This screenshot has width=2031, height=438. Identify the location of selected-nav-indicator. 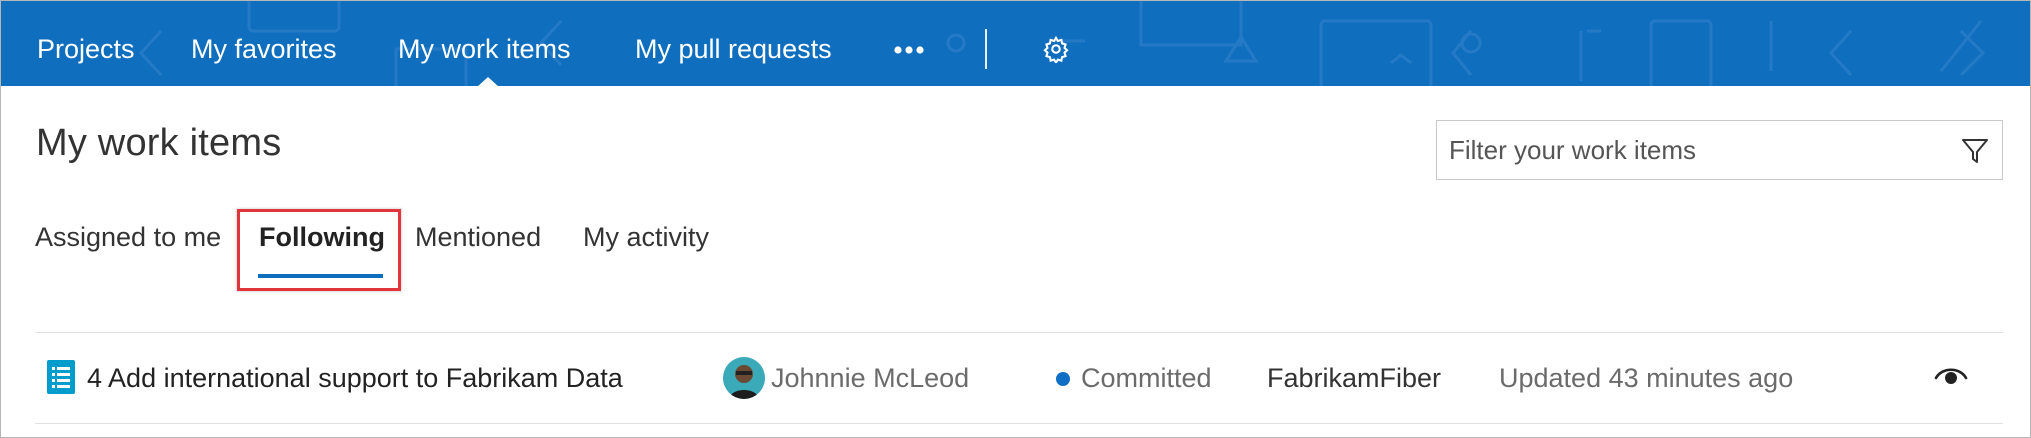
(488, 81).